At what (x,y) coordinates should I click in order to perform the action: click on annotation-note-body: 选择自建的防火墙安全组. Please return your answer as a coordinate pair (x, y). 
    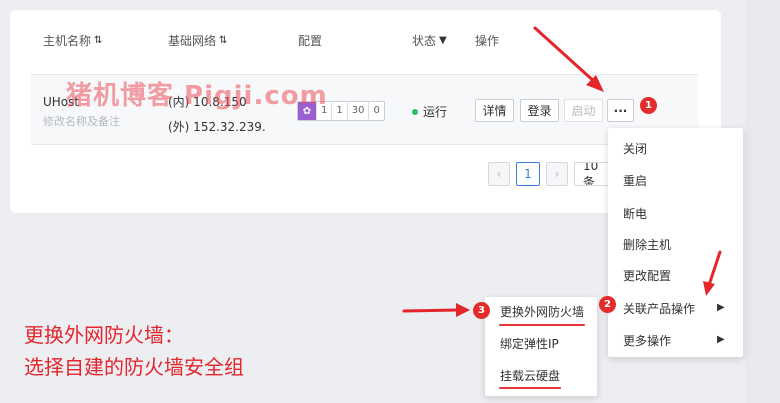
    Looking at the image, I should click on (134, 367).